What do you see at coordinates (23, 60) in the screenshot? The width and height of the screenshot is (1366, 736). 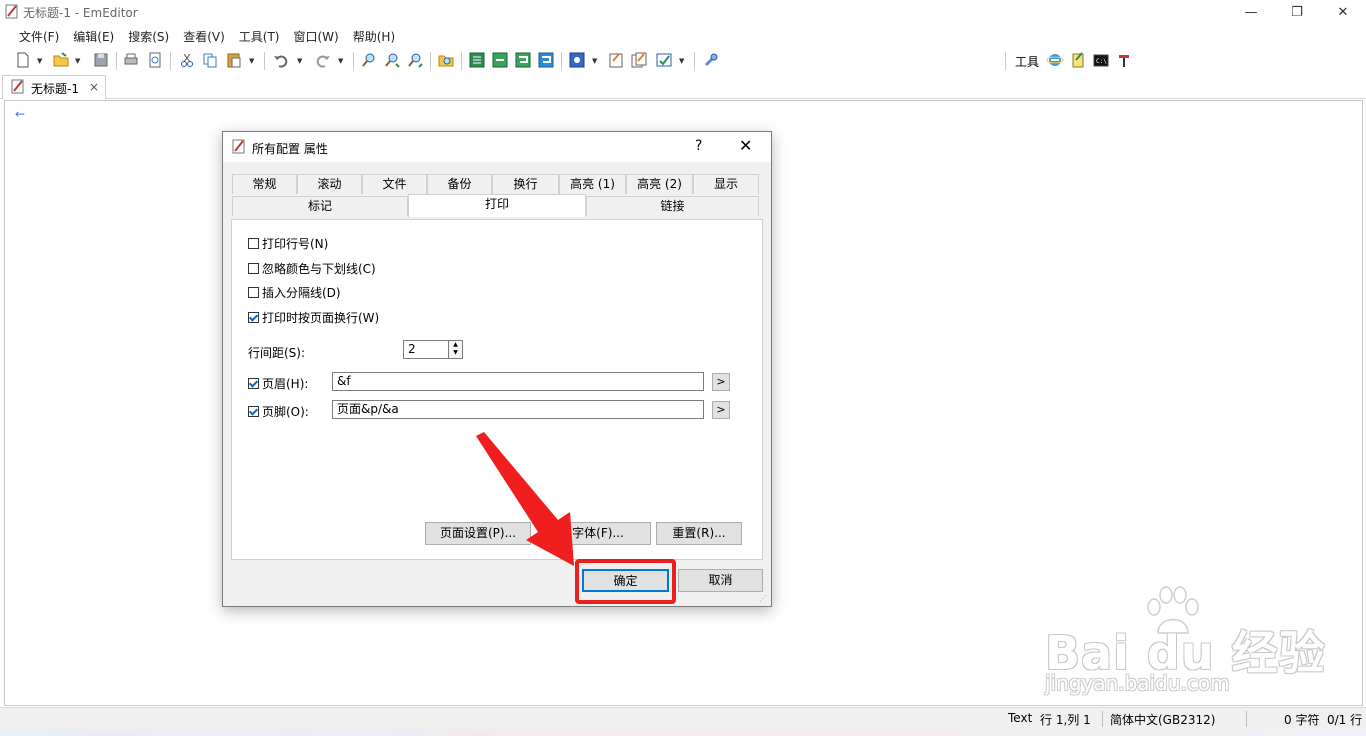 I see `new-file-icon` at bounding box center [23, 60].